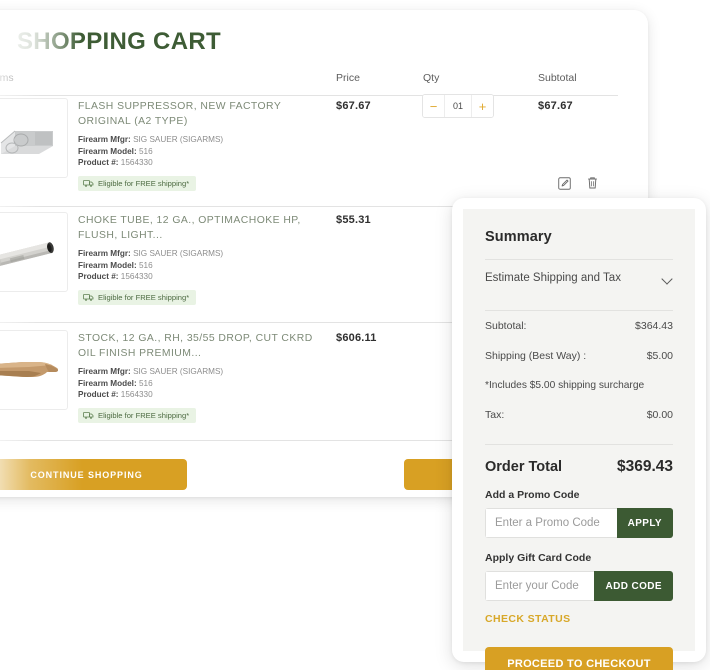  Describe the element at coordinates (119, 41) in the screenshot. I see `page-title: SHOPPING CART` at that location.